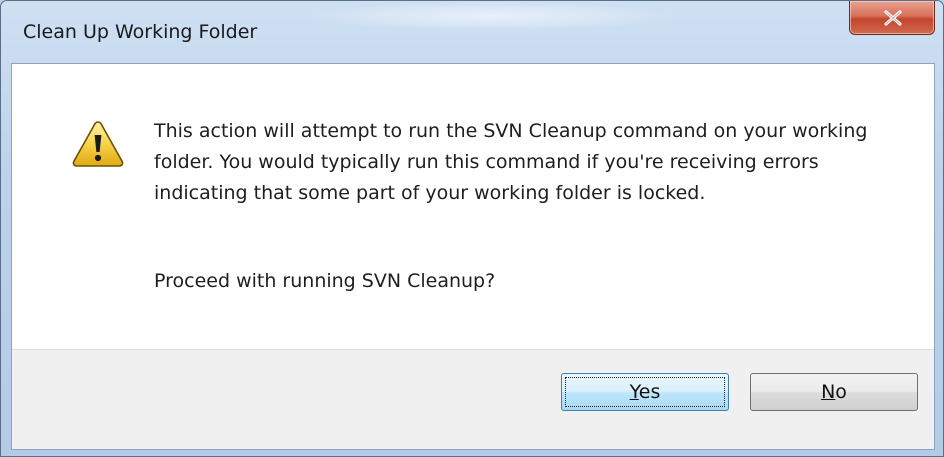 The image size is (944, 457). What do you see at coordinates (841, 392) in the screenshot?
I see `no-label-rest: o` at bounding box center [841, 392].